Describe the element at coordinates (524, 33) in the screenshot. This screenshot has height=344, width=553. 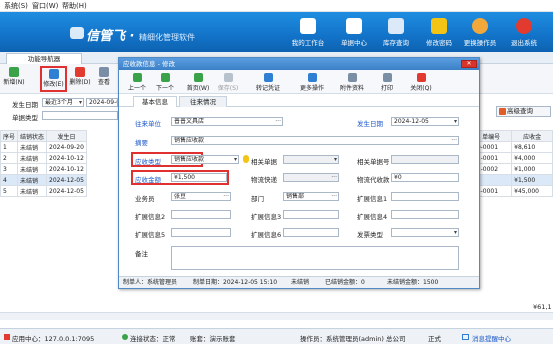
I see `exit-system-button: 退出系统` at that location.